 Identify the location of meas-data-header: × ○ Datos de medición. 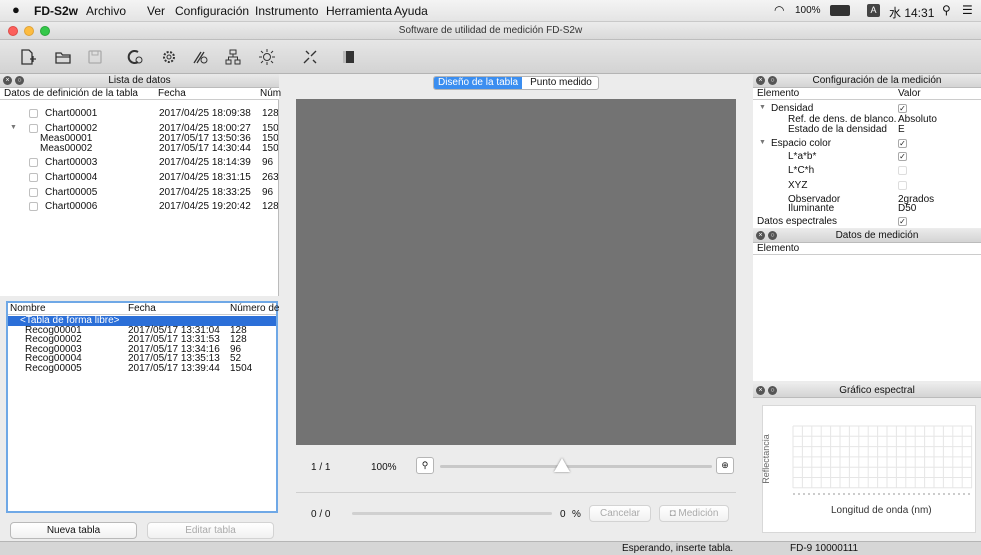
(867, 236).